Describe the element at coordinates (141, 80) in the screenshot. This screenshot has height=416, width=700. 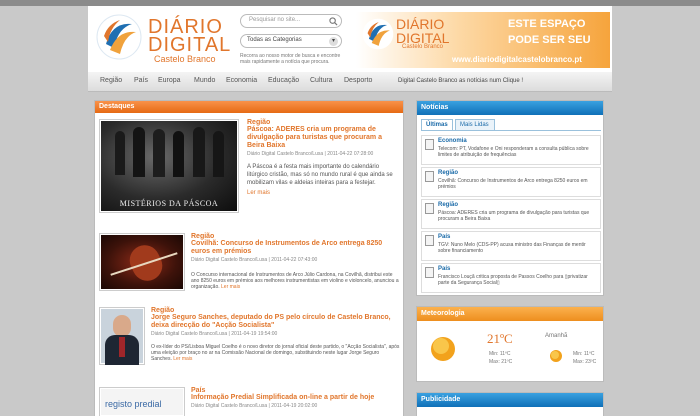
I see `nav-item-pais: País` at that location.